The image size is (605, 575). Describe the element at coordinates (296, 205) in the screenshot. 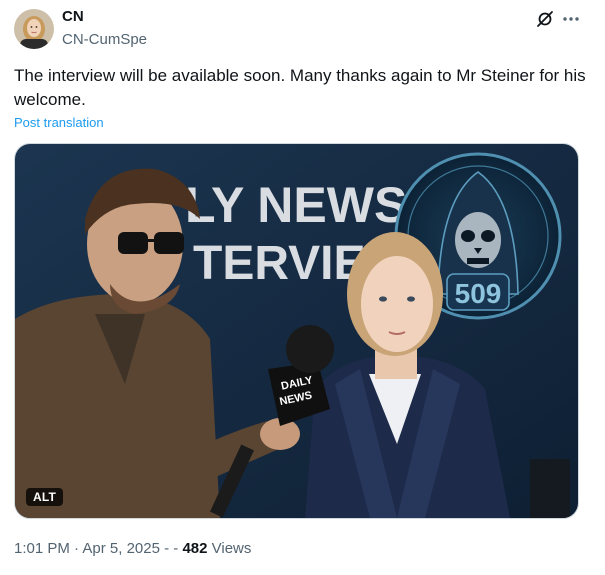

I see `banner-line1: LY NEWS` at that location.